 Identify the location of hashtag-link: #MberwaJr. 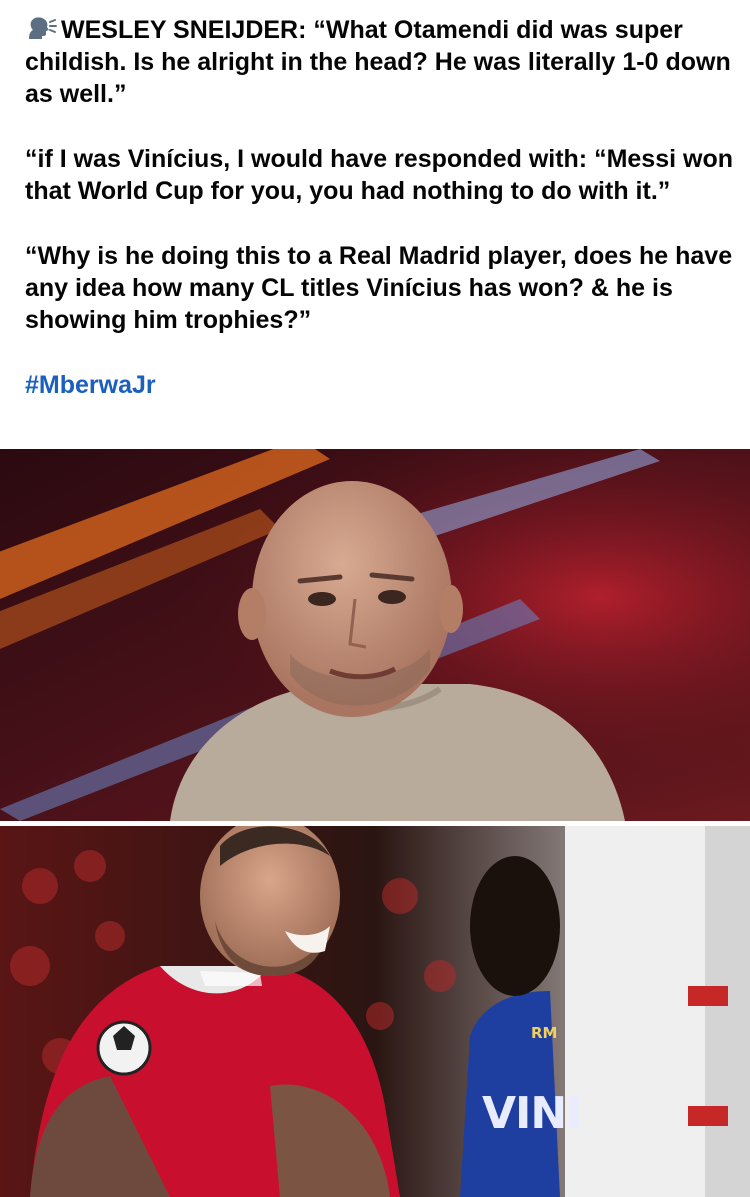
(380, 385).